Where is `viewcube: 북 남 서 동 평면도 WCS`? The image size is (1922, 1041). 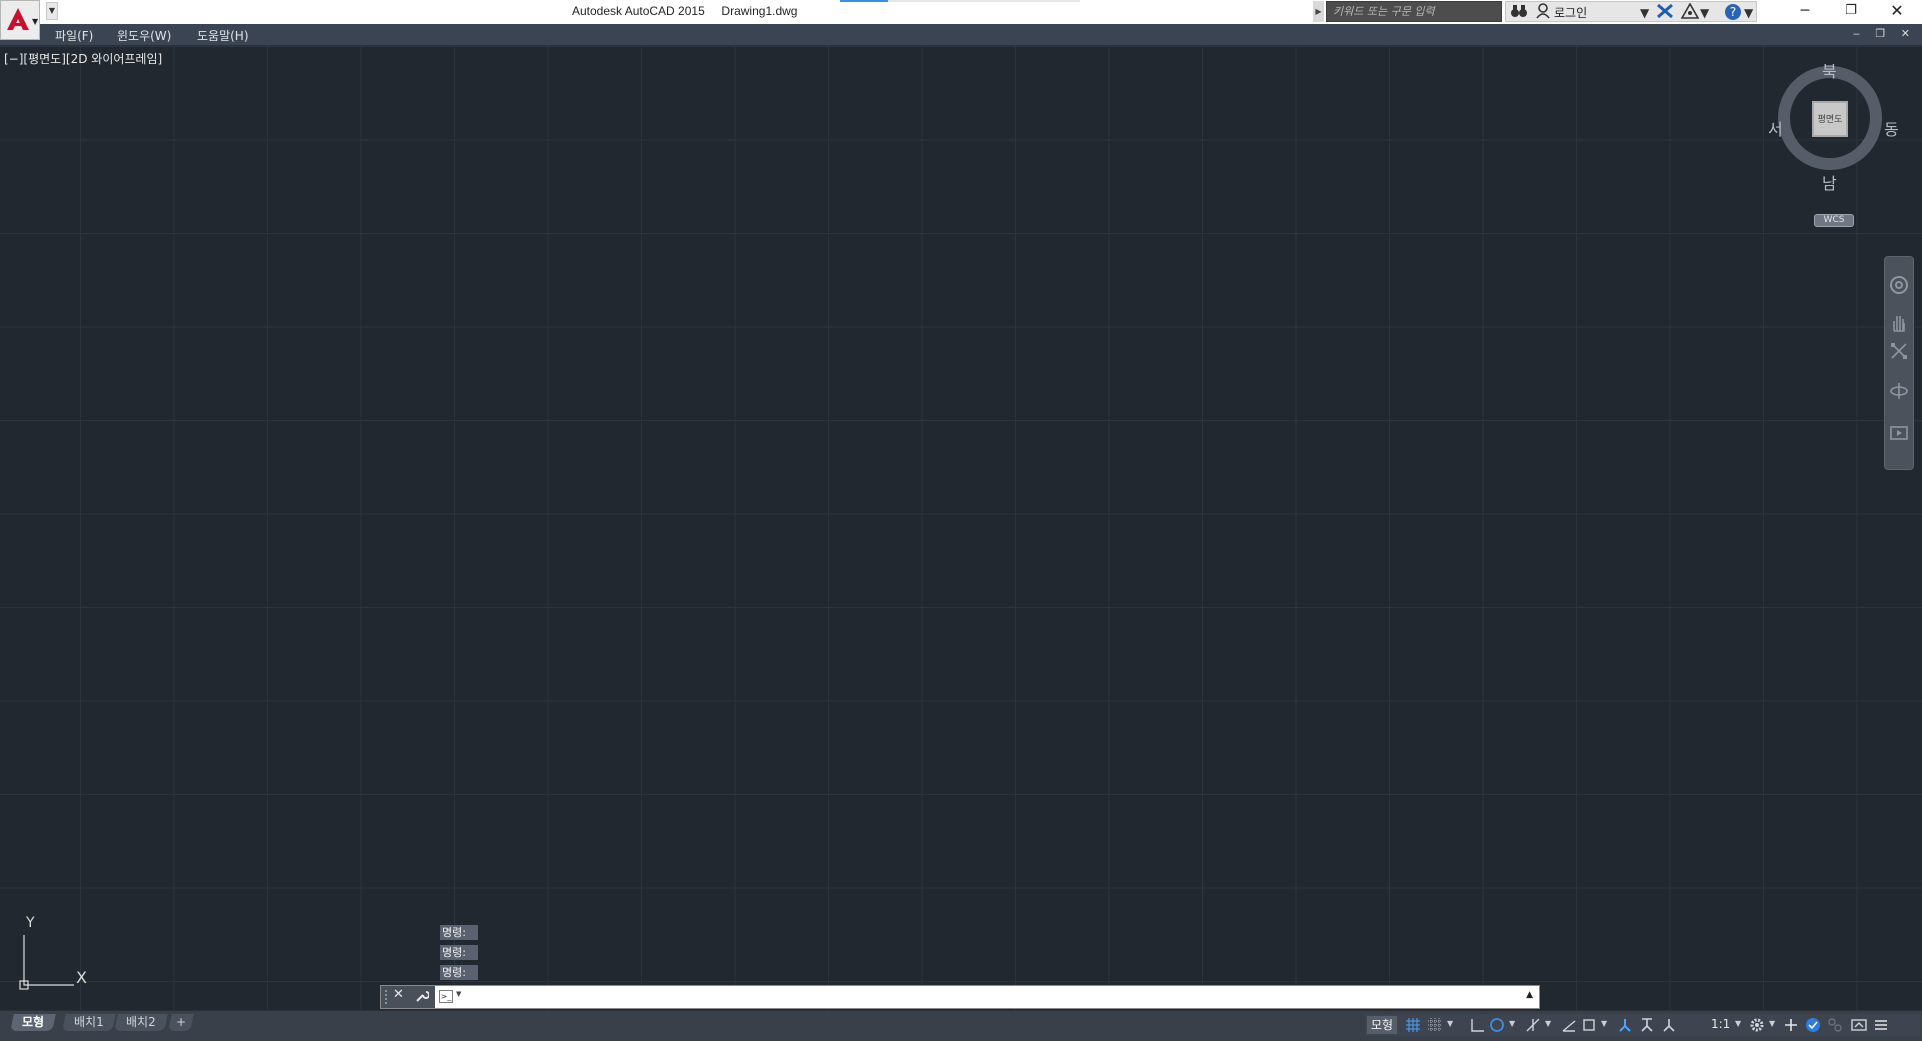
viewcube: 북 남 서 동 평면도 WCS is located at coordinates (1833, 143).